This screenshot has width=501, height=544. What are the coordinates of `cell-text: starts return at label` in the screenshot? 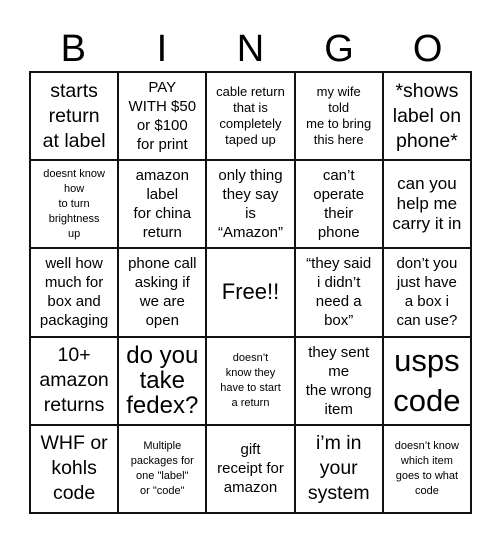 It's located at (74, 115).